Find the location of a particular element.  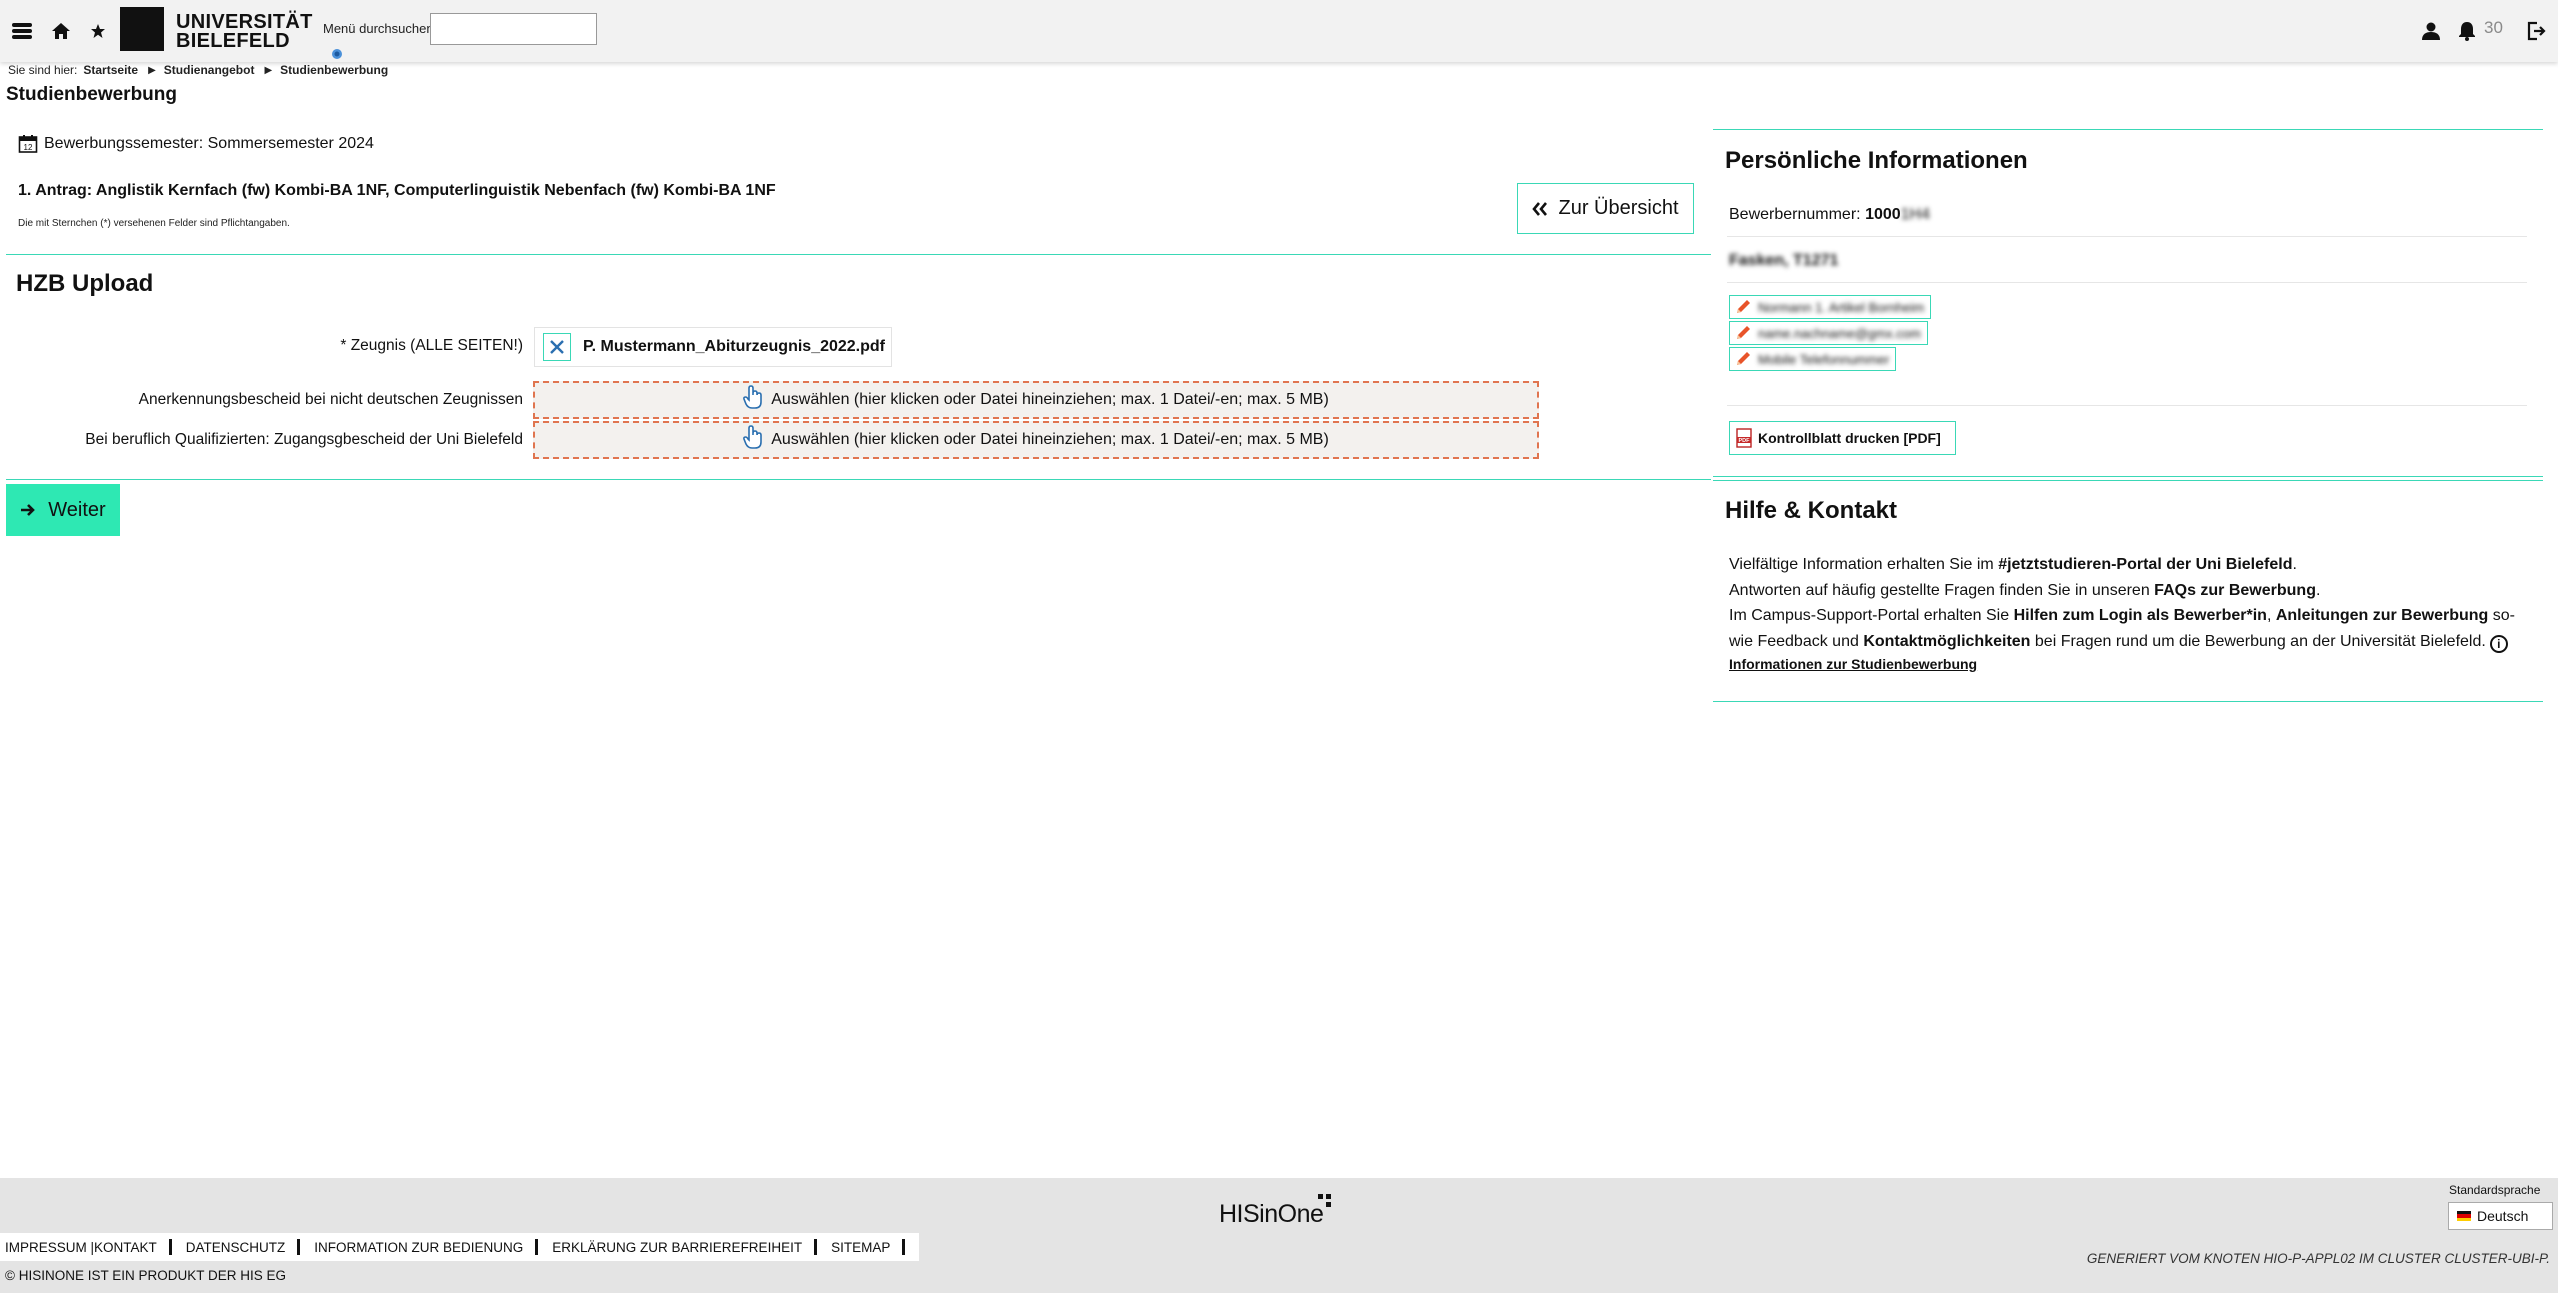

help-text: Im Campus-Support-Portal erhalten Sie is located at coordinates (1871, 615).